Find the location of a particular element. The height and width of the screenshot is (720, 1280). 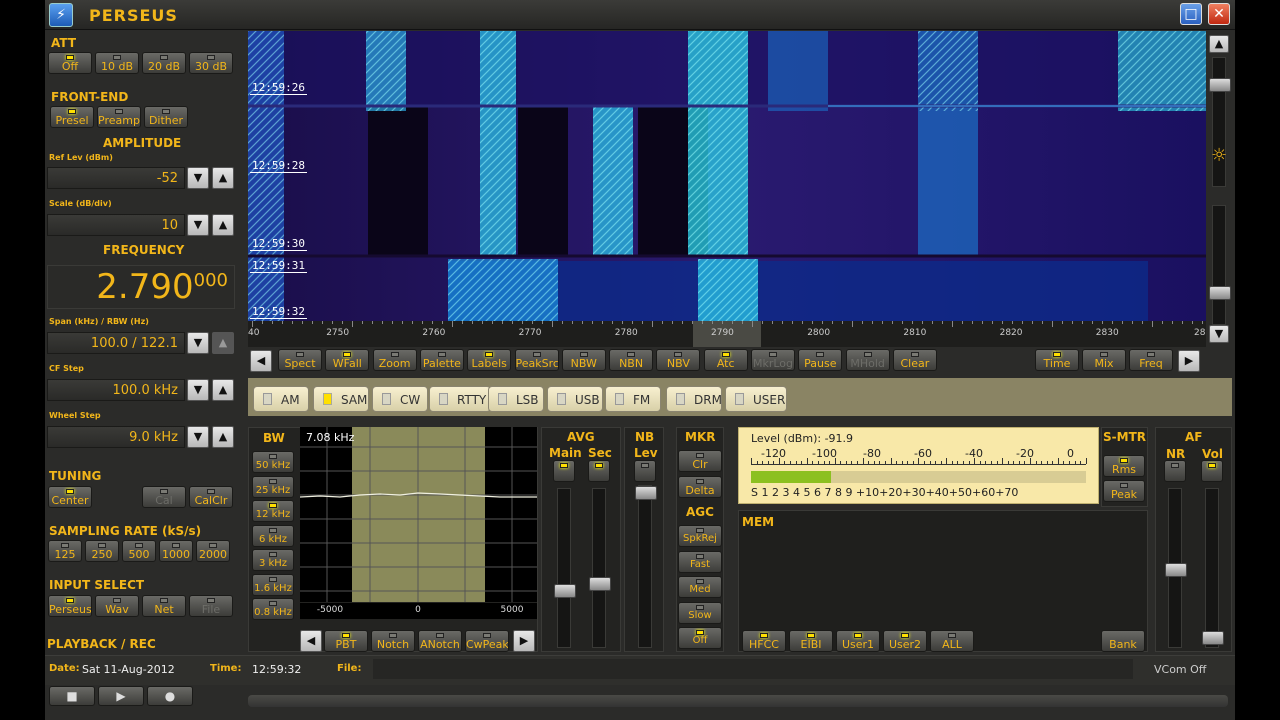

ref-level-down-arrow-icon: ▼ is located at coordinates (198, 178).